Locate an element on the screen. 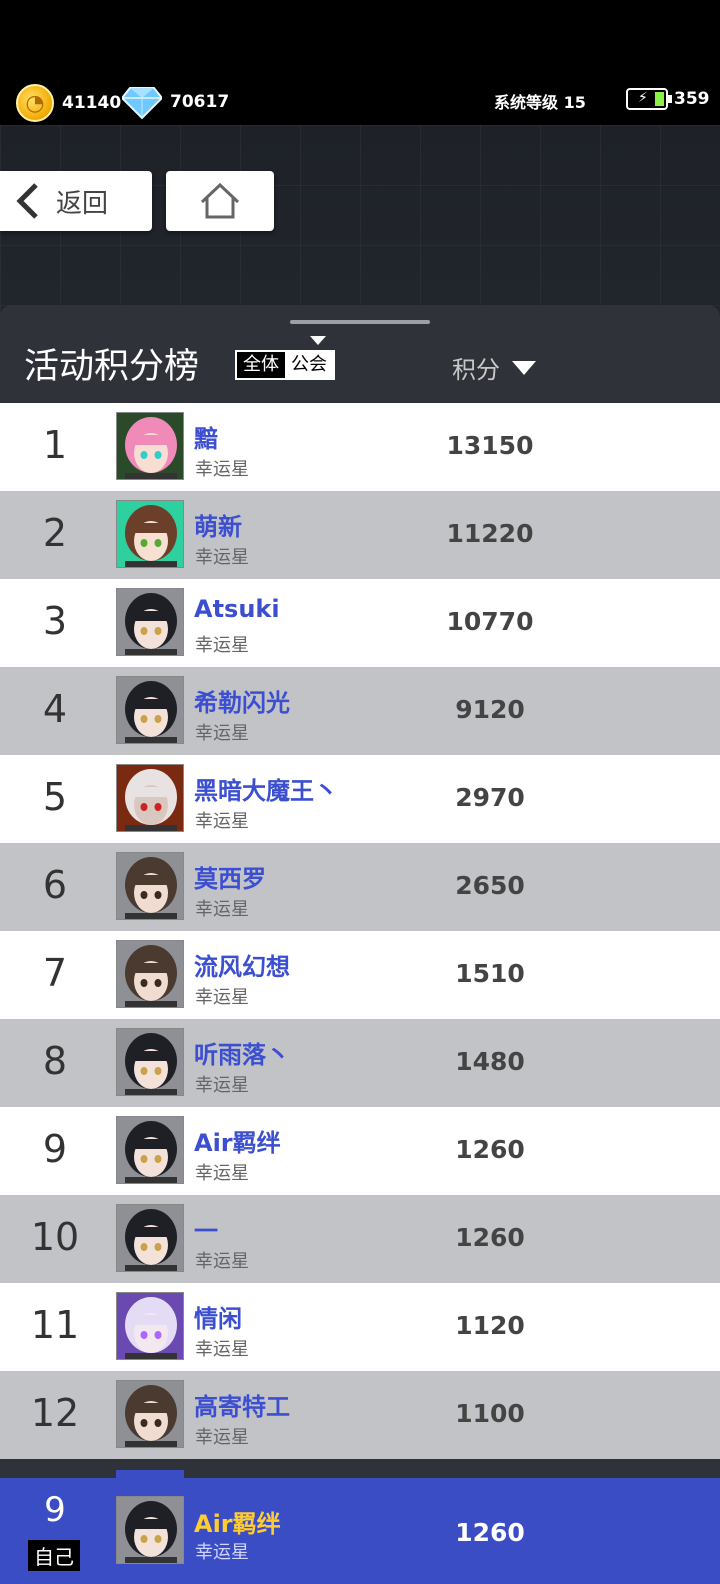  player-name: Atsuki is located at coordinates (237, 609).